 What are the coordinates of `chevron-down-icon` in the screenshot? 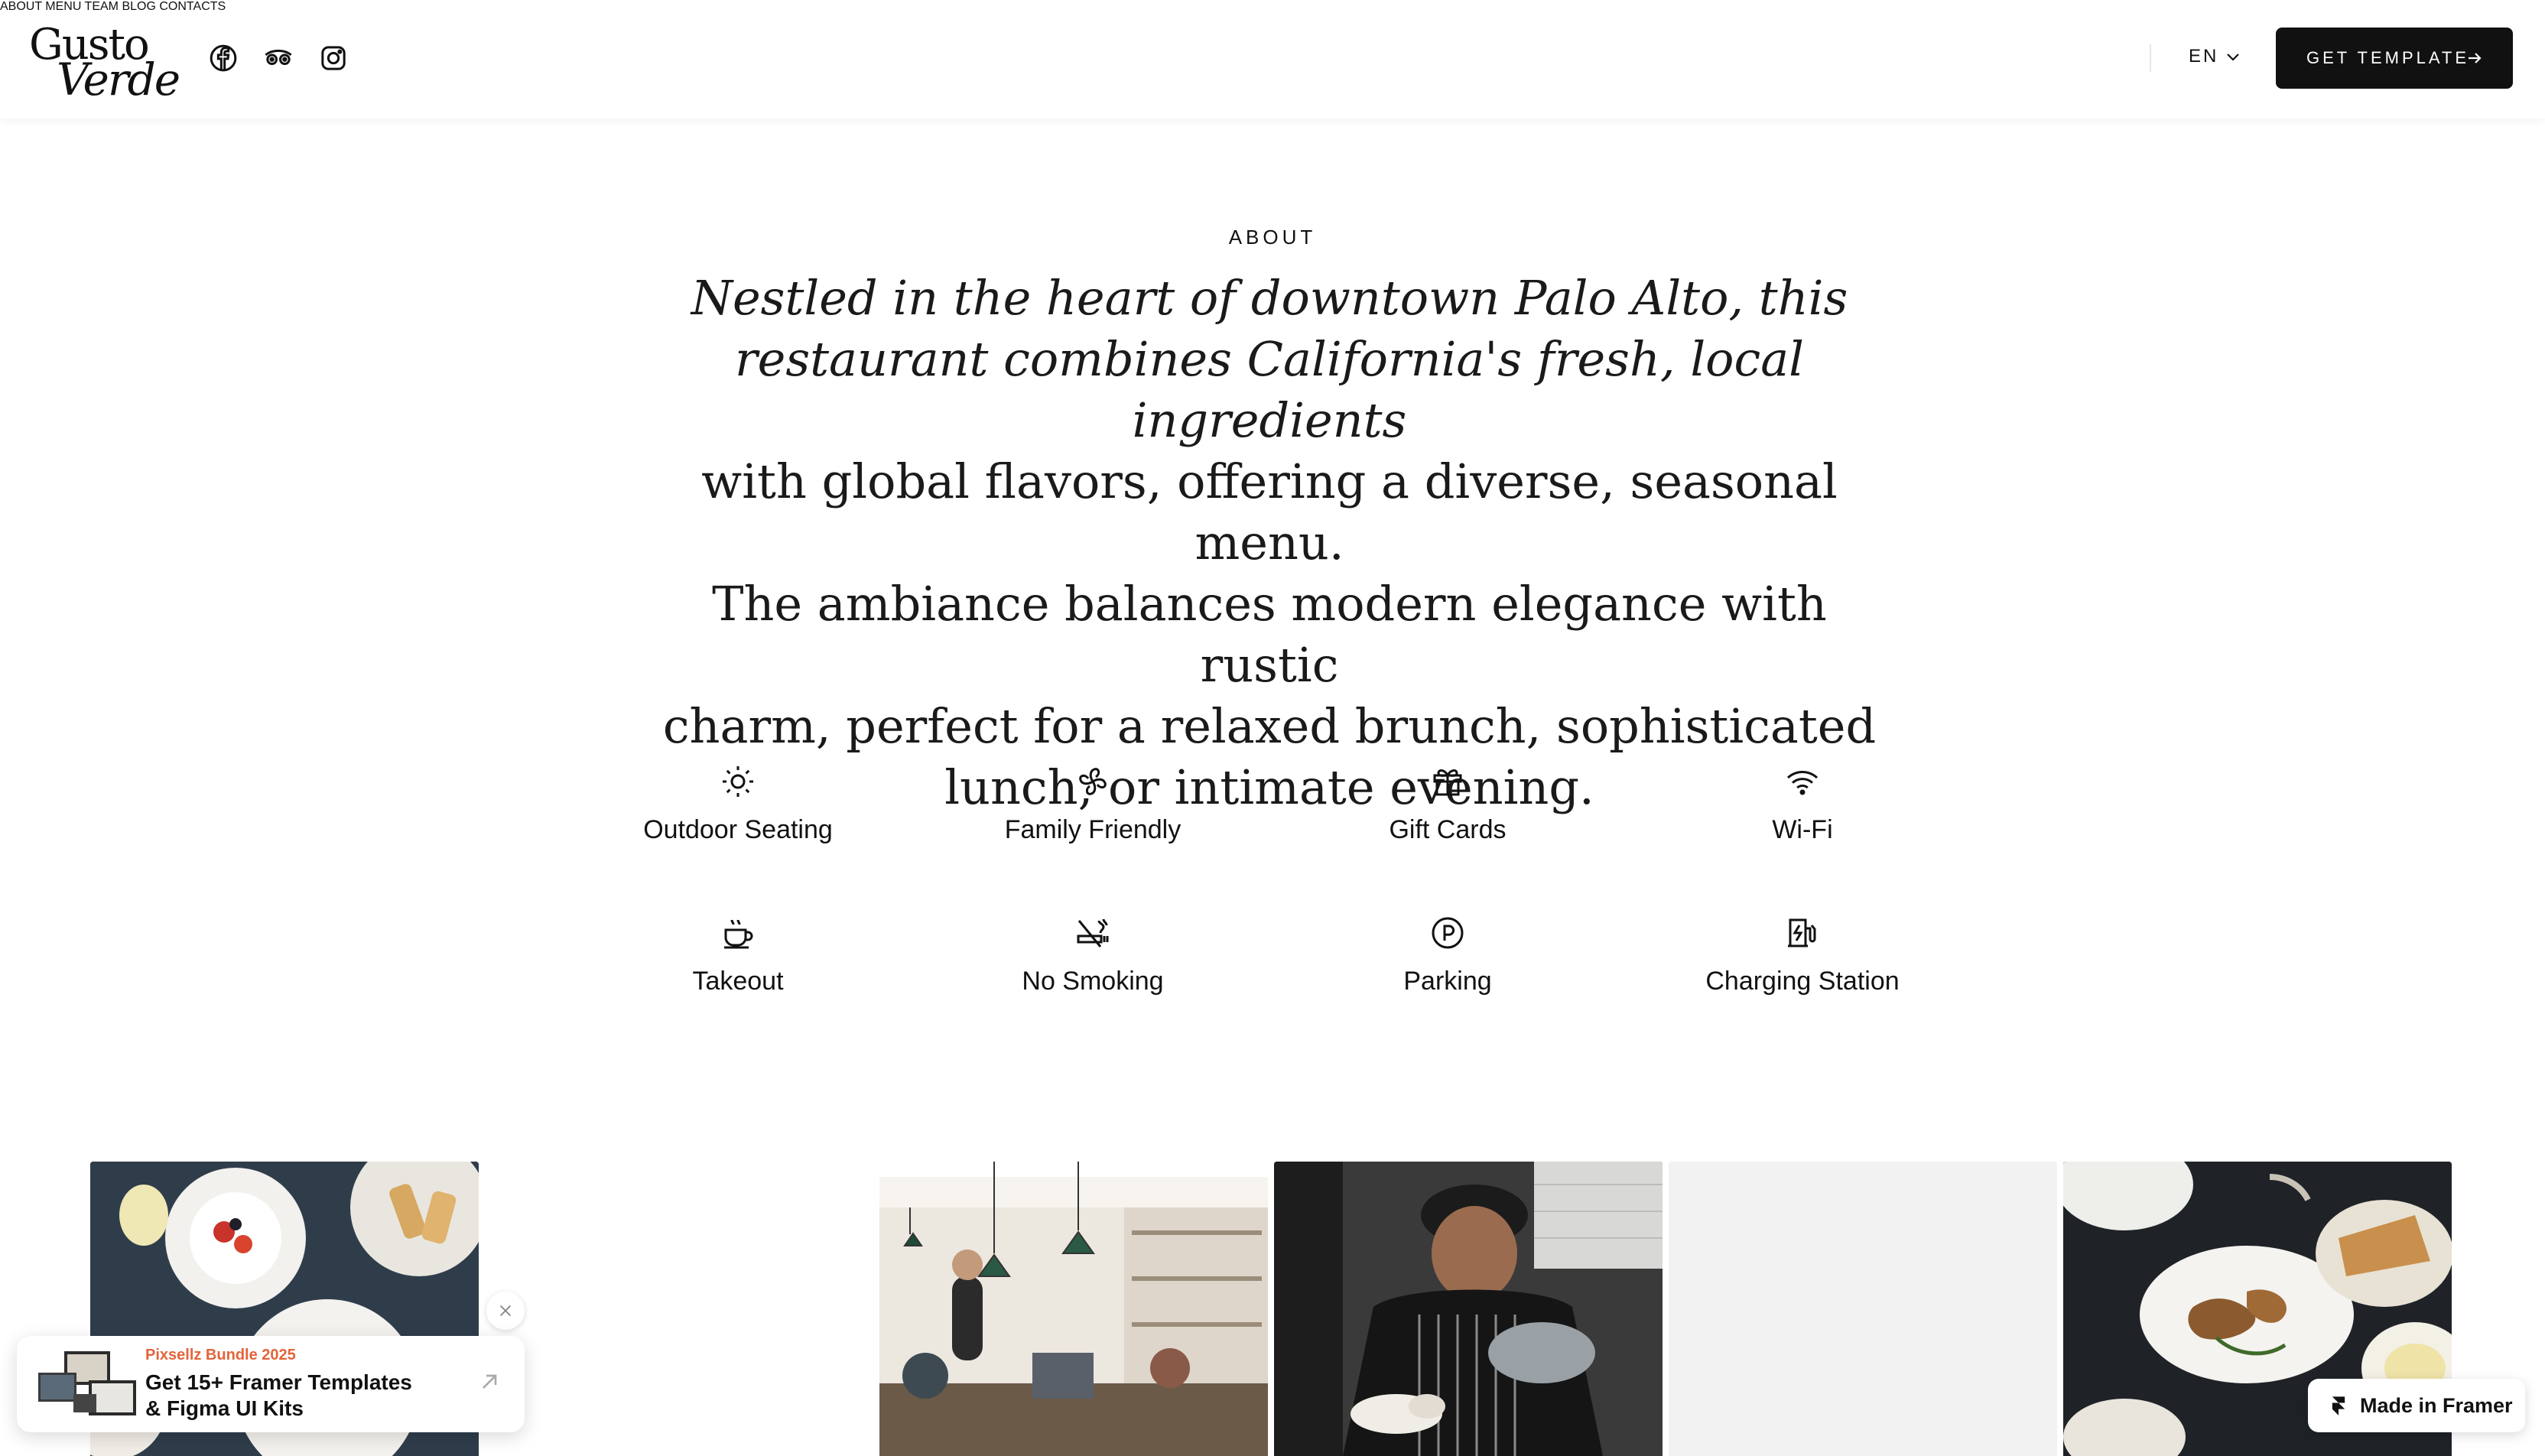 It's located at (2233, 57).